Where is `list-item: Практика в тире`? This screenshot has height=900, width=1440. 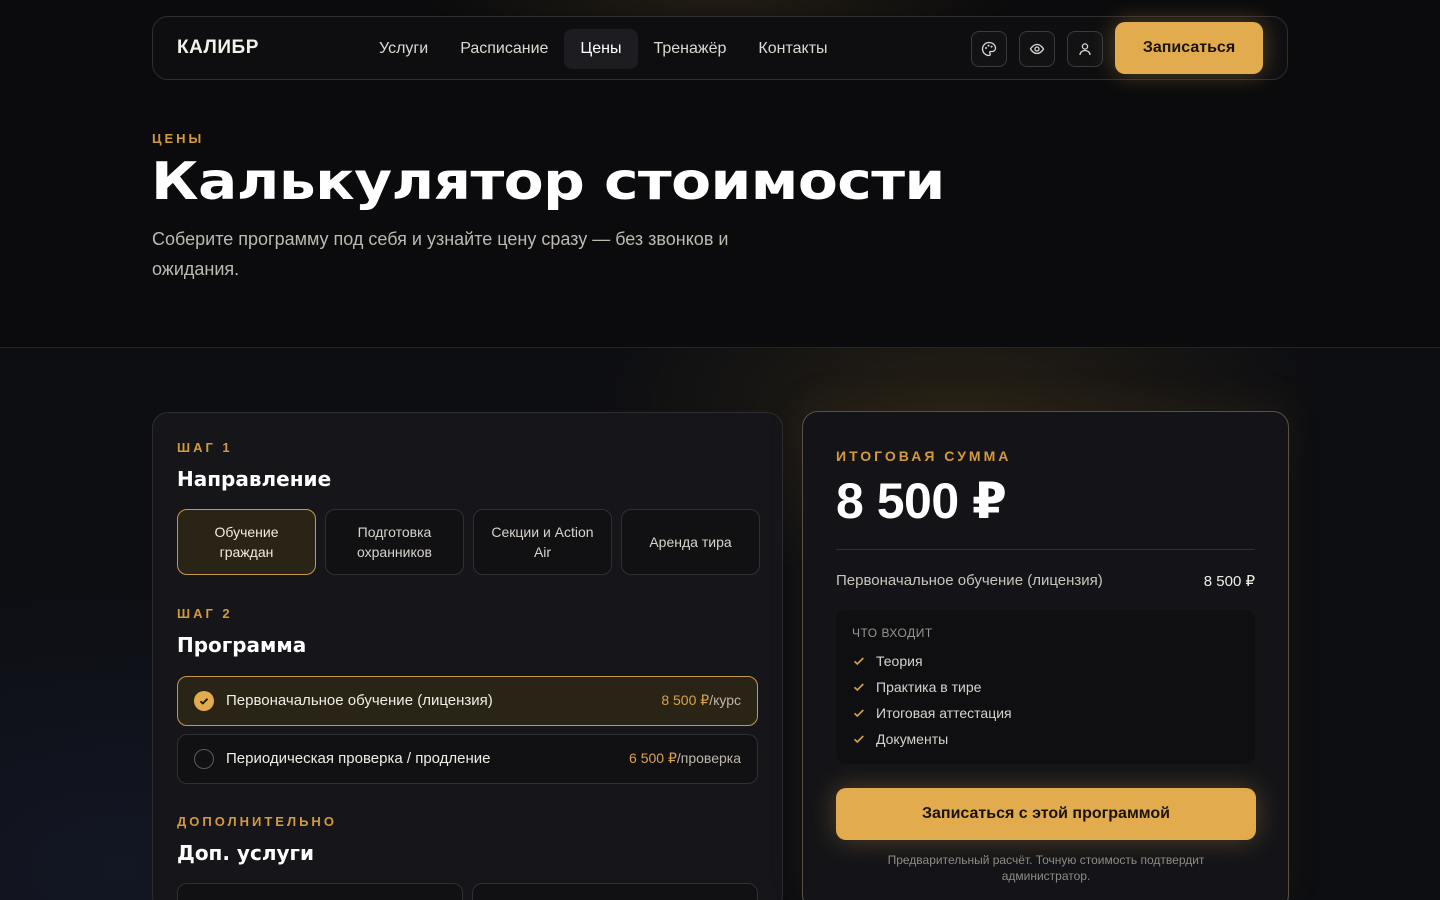
list-item: Практика в тире is located at coordinates (932, 687).